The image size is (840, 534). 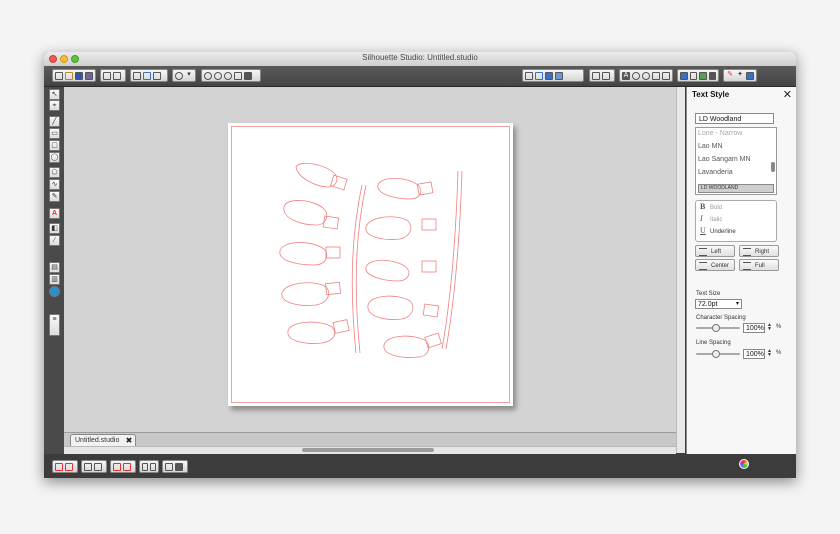 I want to click on trace-icon: ✎, so click(x=730, y=75).